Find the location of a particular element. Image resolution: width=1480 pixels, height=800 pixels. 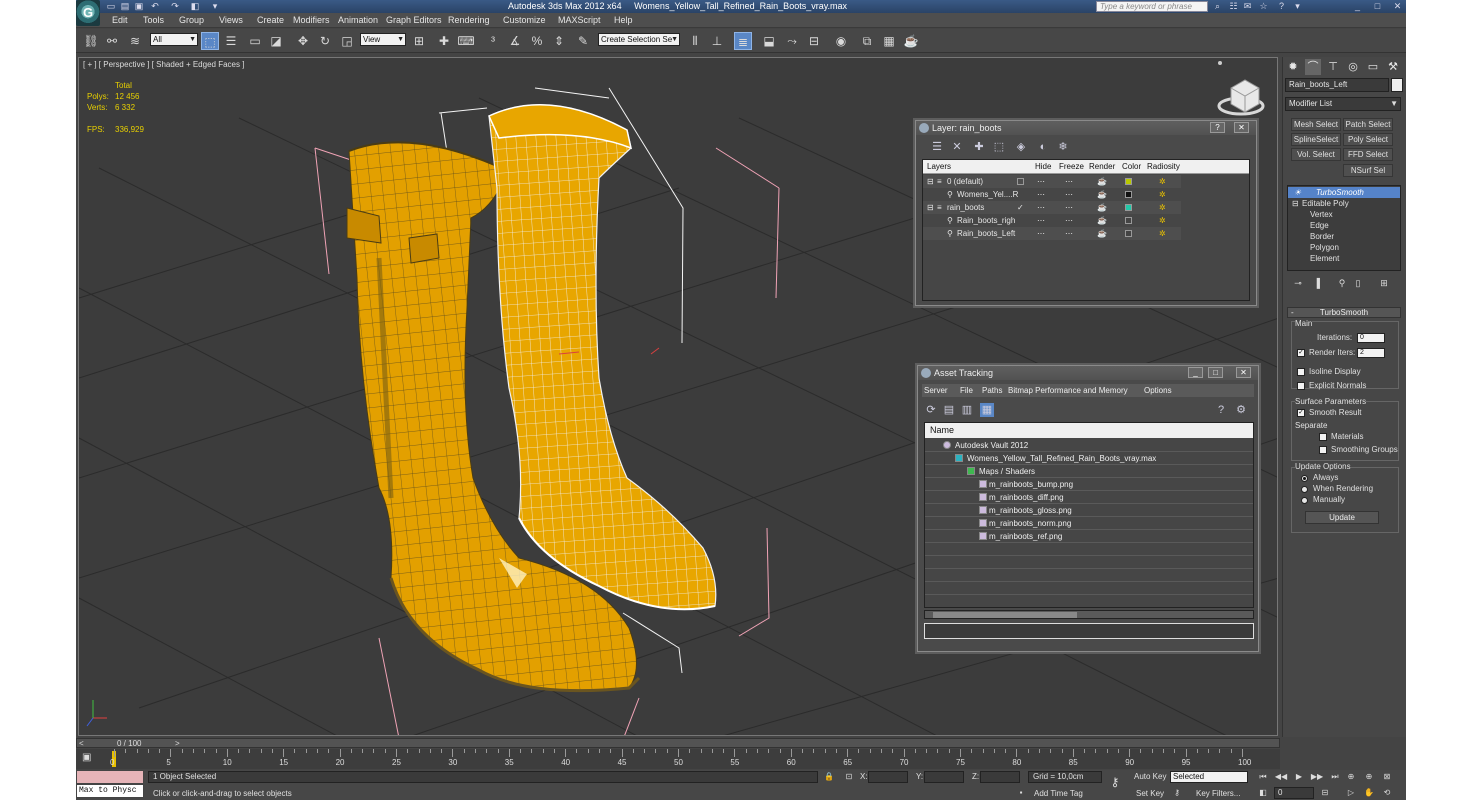

highlight-layer-icon: ◈ is located at coordinates (1021, 147).